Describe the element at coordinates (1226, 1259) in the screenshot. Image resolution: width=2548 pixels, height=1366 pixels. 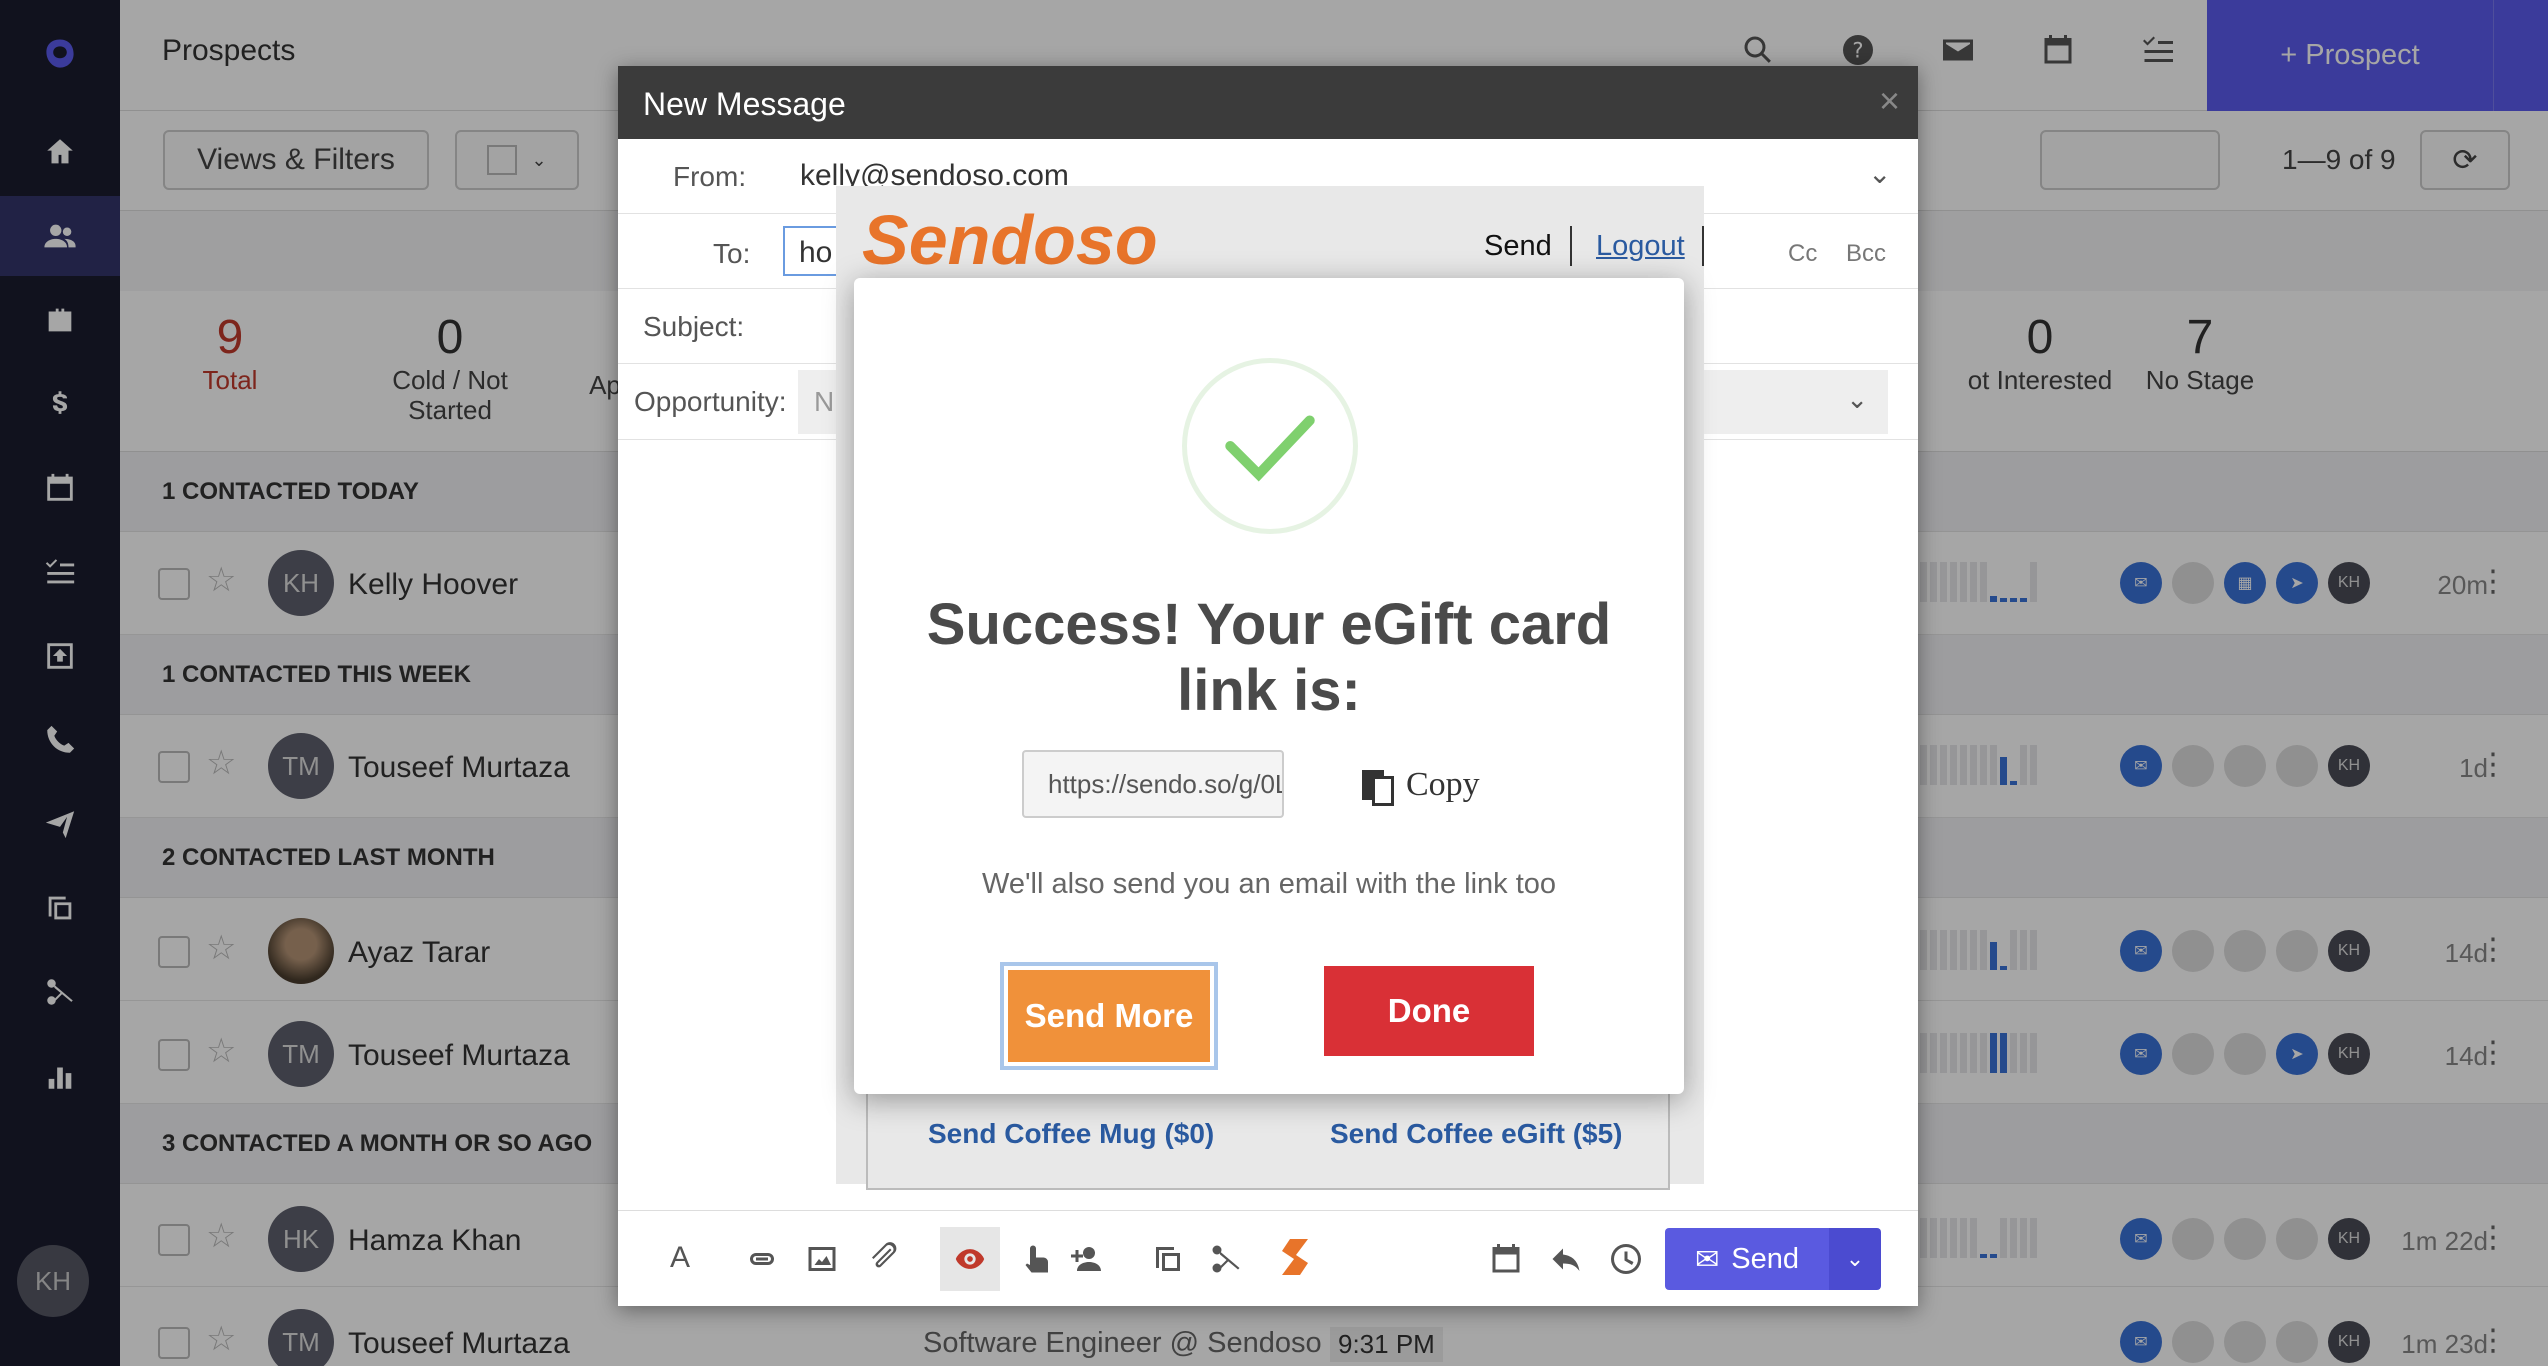
I see `scissors-icon` at that location.